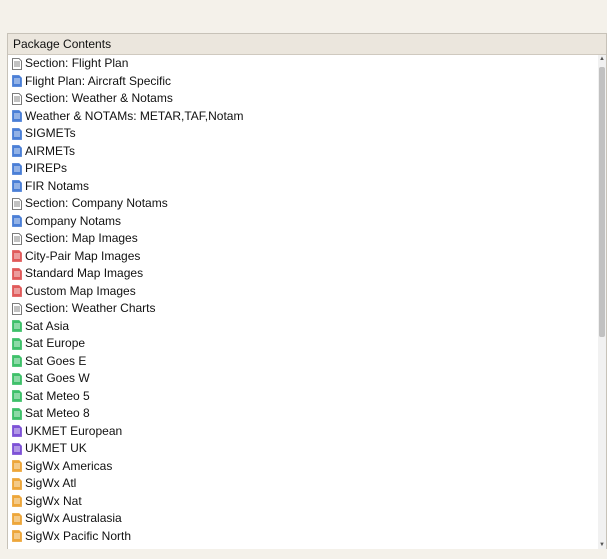  I want to click on list-item-label: Sat Asia, so click(47, 325).